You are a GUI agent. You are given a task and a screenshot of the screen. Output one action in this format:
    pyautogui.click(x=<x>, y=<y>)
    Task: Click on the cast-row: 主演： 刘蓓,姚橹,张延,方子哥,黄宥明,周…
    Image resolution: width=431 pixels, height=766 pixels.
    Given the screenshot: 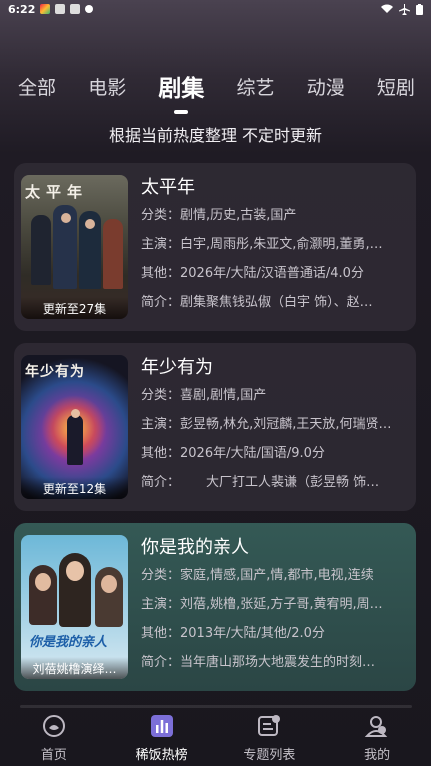 What is the action you would take?
    pyautogui.click(x=262, y=604)
    